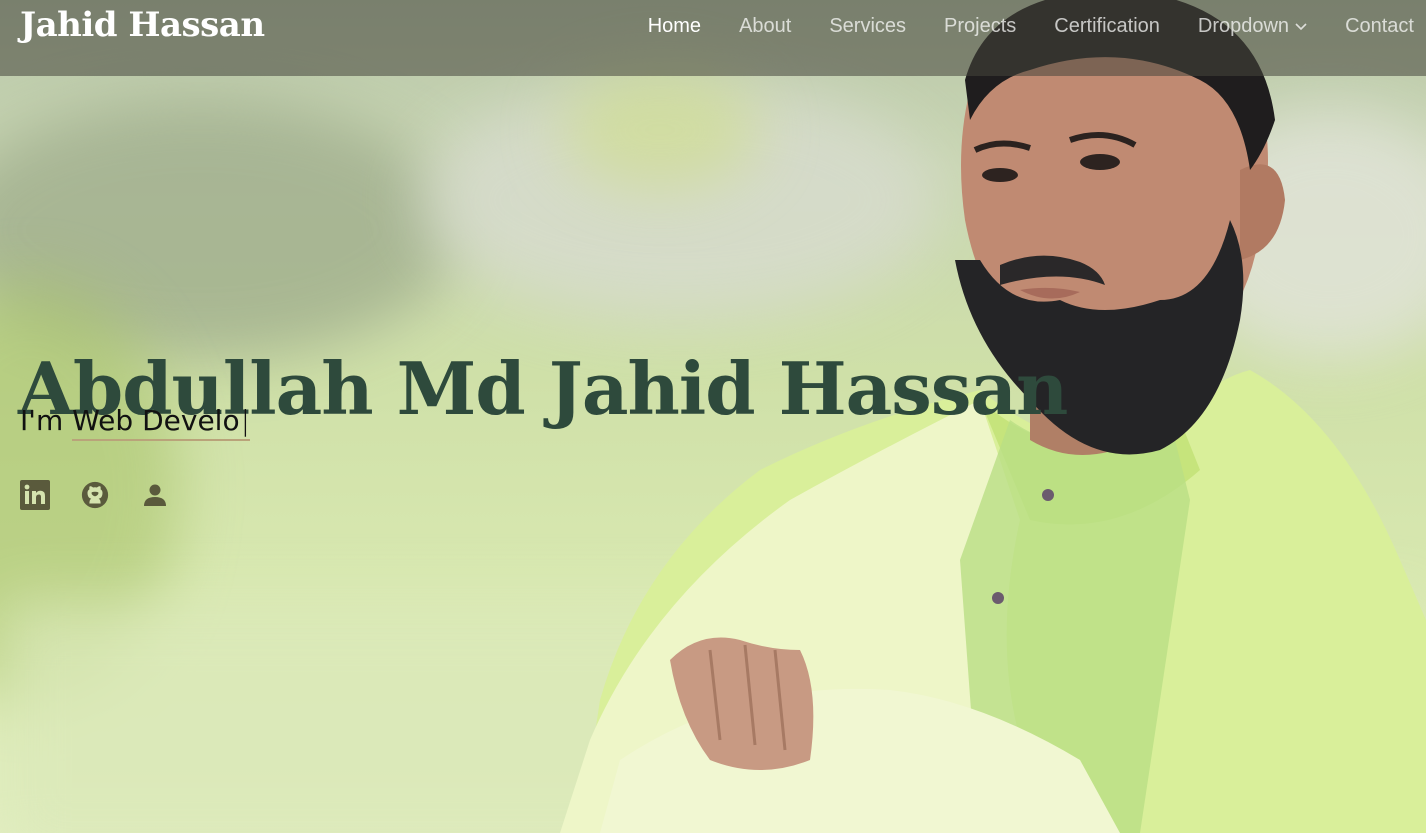 Image resolution: width=1426 pixels, height=833 pixels. I want to click on typed-role: I'm Web Develo|, so click(135, 422).